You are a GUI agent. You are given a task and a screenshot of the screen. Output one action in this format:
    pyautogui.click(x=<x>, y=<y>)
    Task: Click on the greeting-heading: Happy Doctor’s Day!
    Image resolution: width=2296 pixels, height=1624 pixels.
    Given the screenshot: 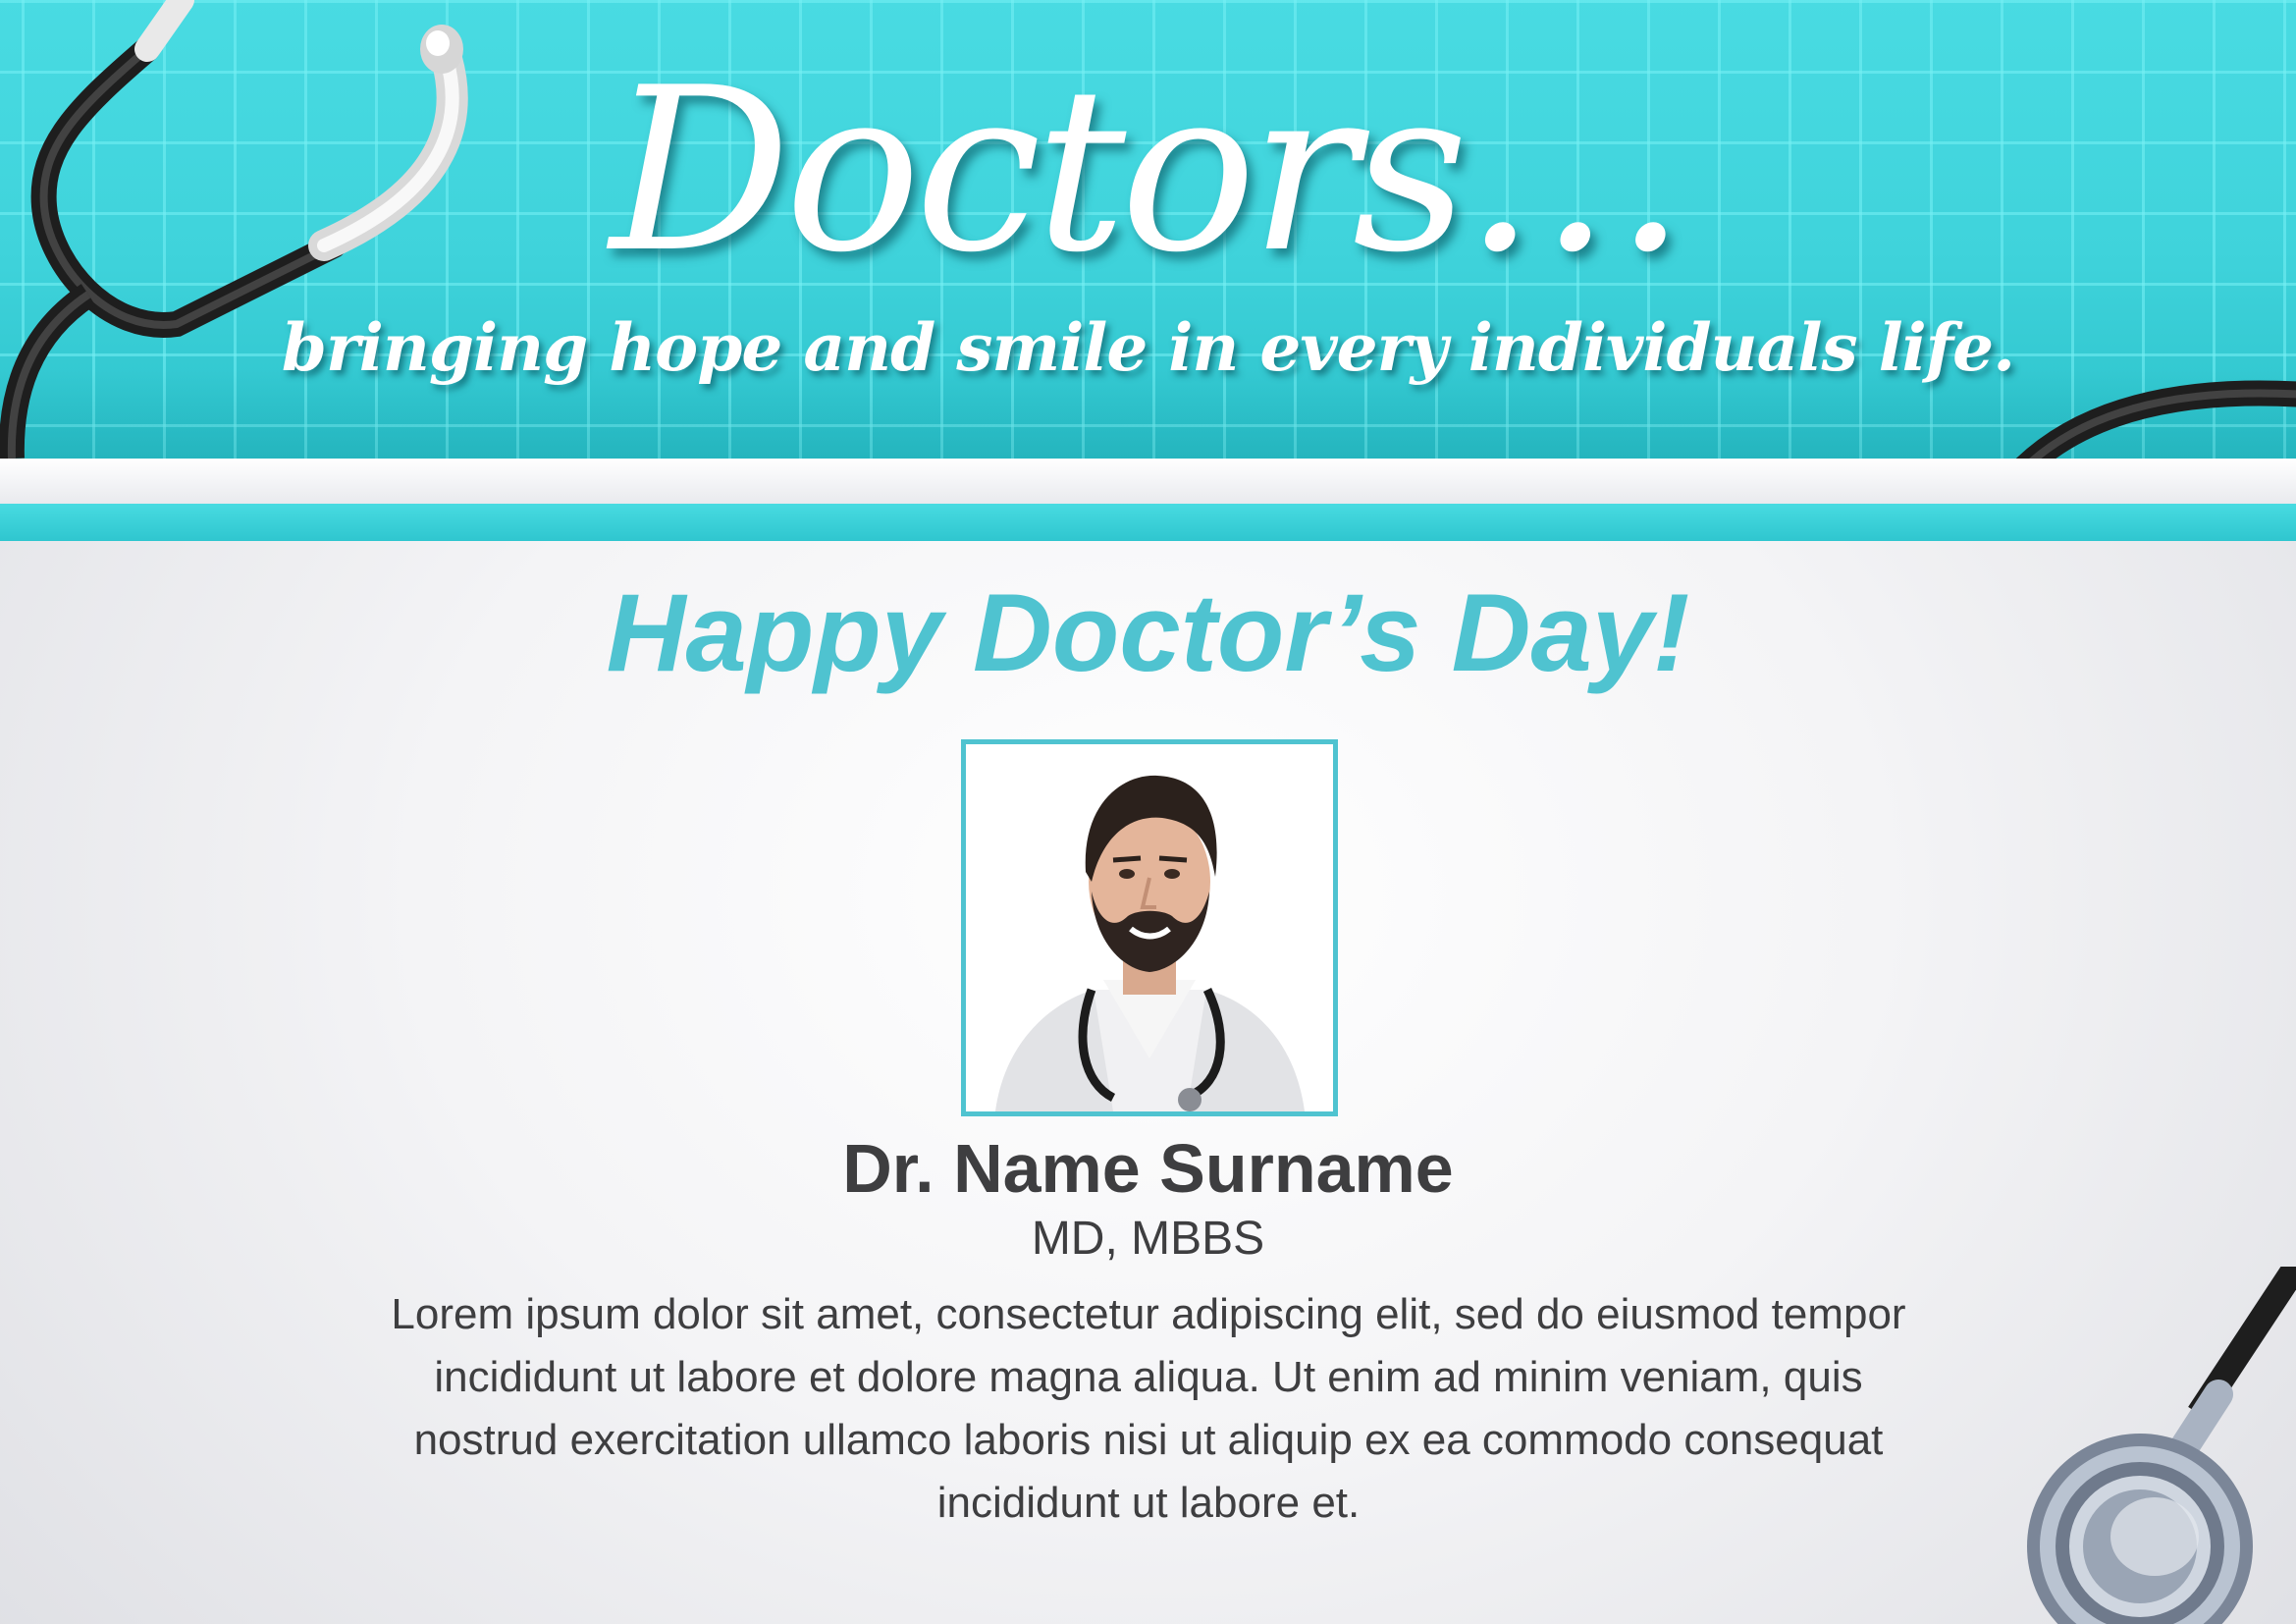 What is the action you would take?
    pyautogui.click(x=1148, y=632)
    